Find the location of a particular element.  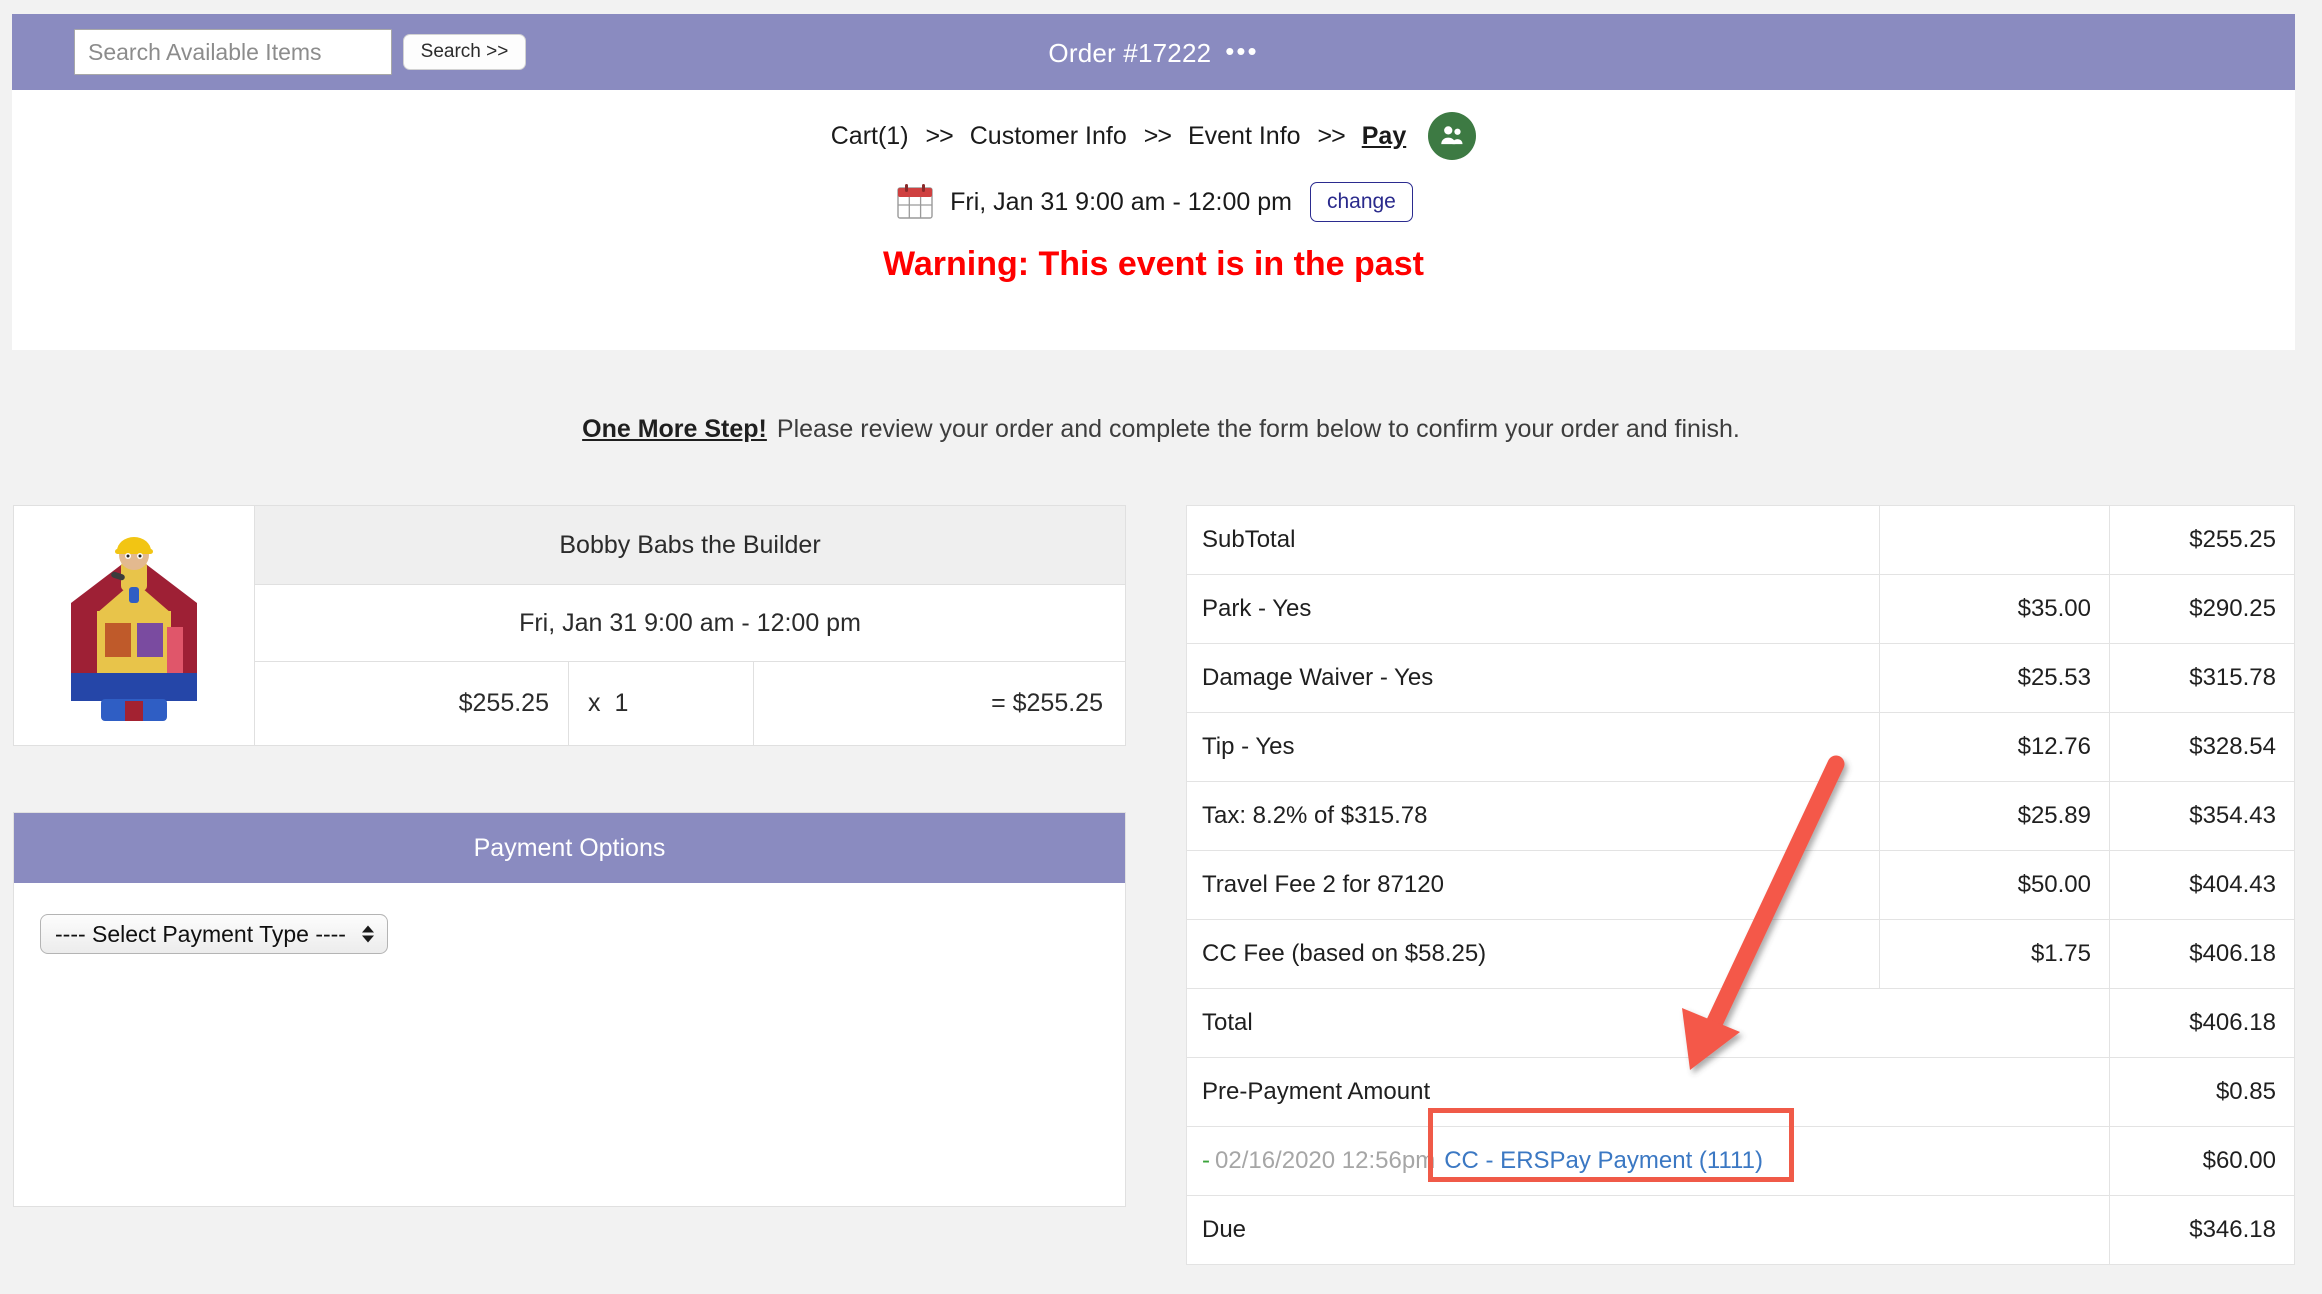

summary-amount: $50.00 is located at coordinates (1994, 885).